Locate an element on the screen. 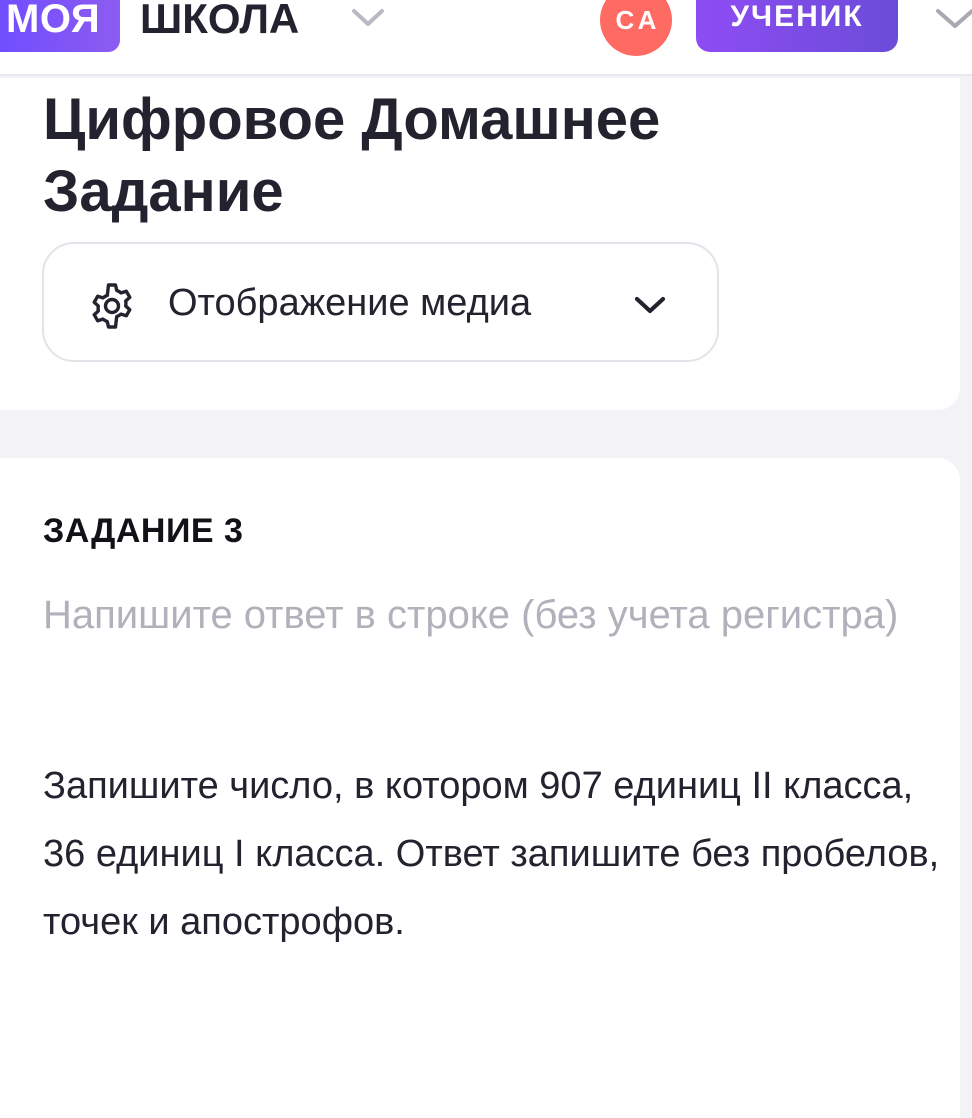  logo-badge: МОЯ is located at coordinates (60, 26).